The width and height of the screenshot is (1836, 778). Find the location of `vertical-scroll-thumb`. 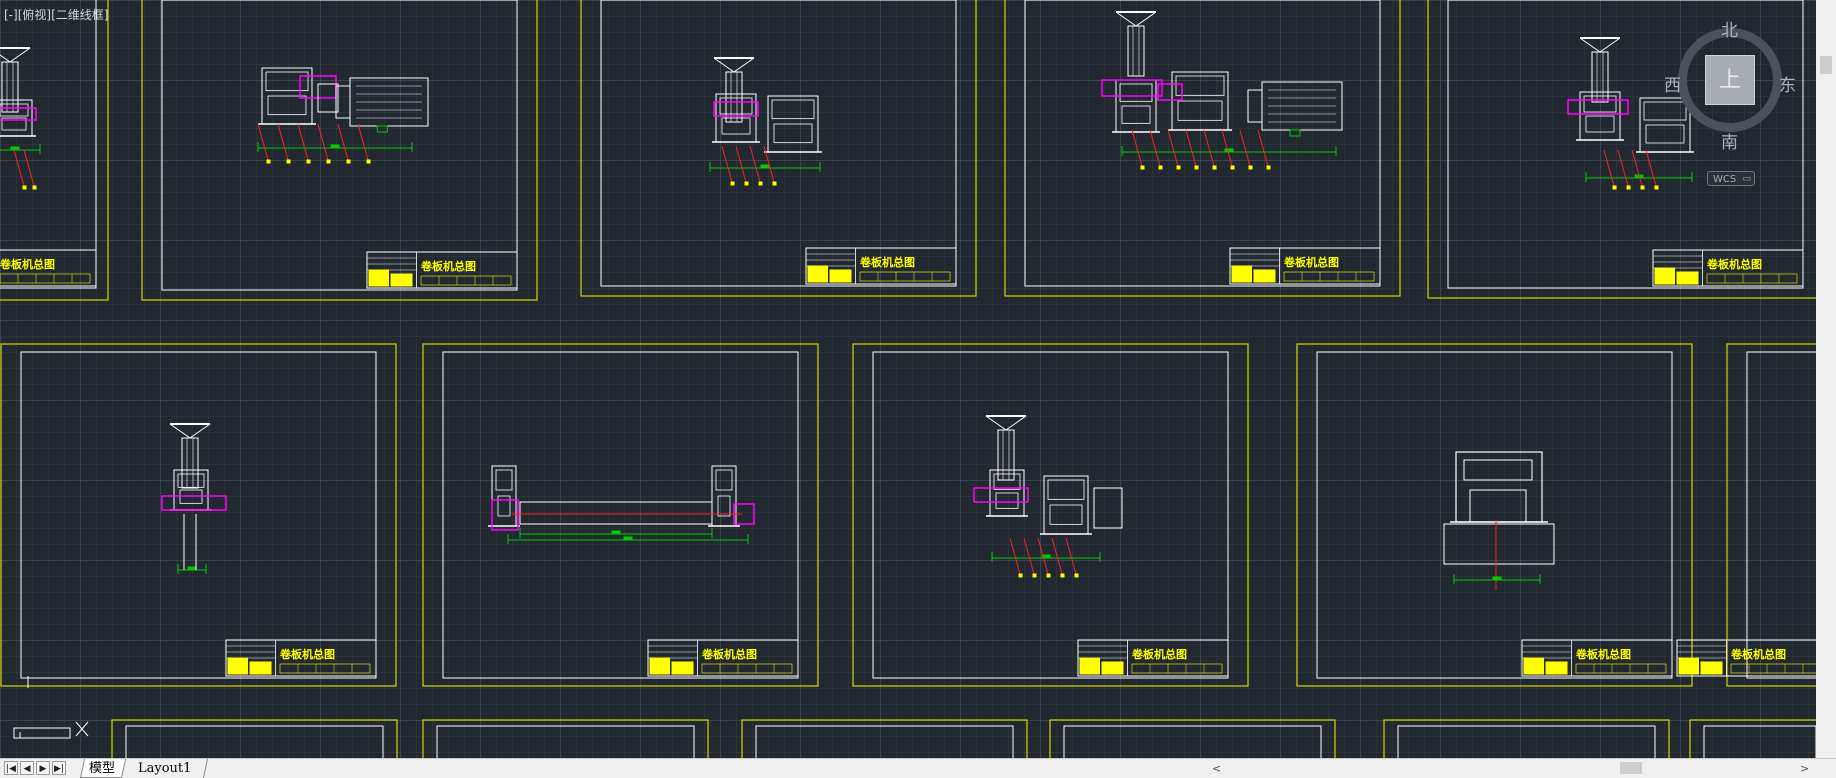

vertical-scroll-thumb is located at coordinates (1826, 65).